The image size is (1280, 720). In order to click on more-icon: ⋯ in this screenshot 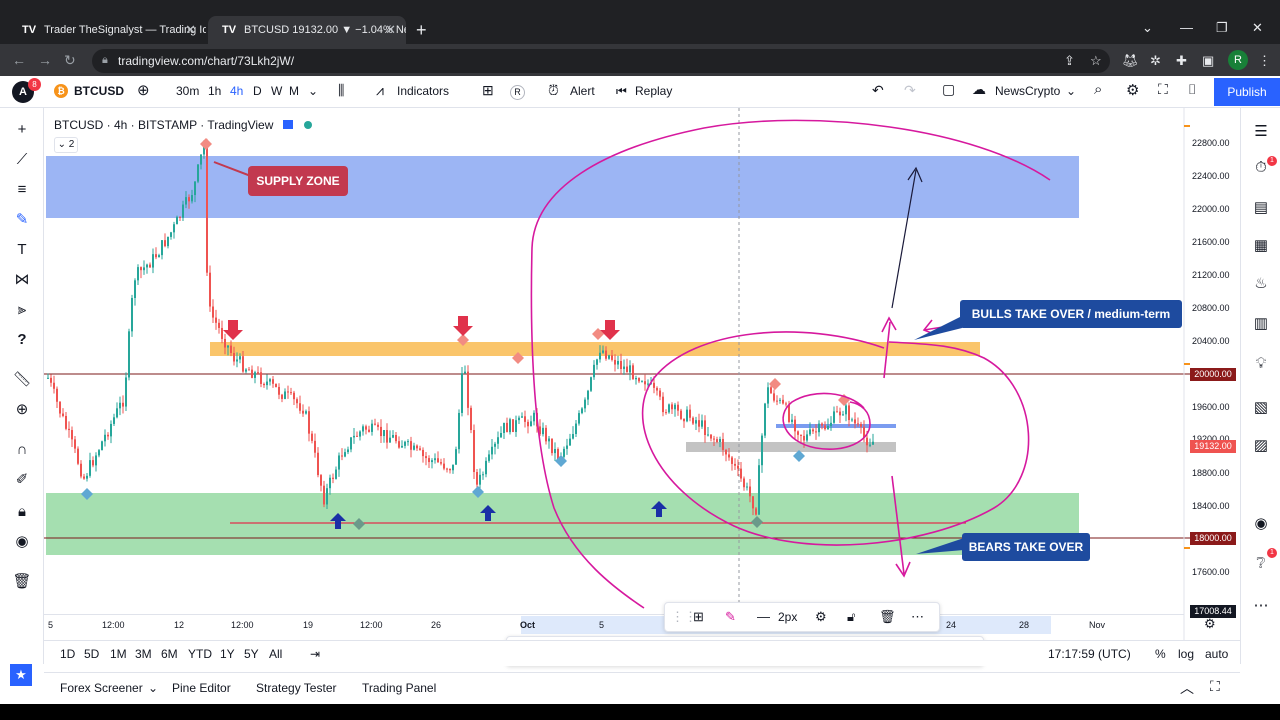, I will do `click(1261, 606)`.